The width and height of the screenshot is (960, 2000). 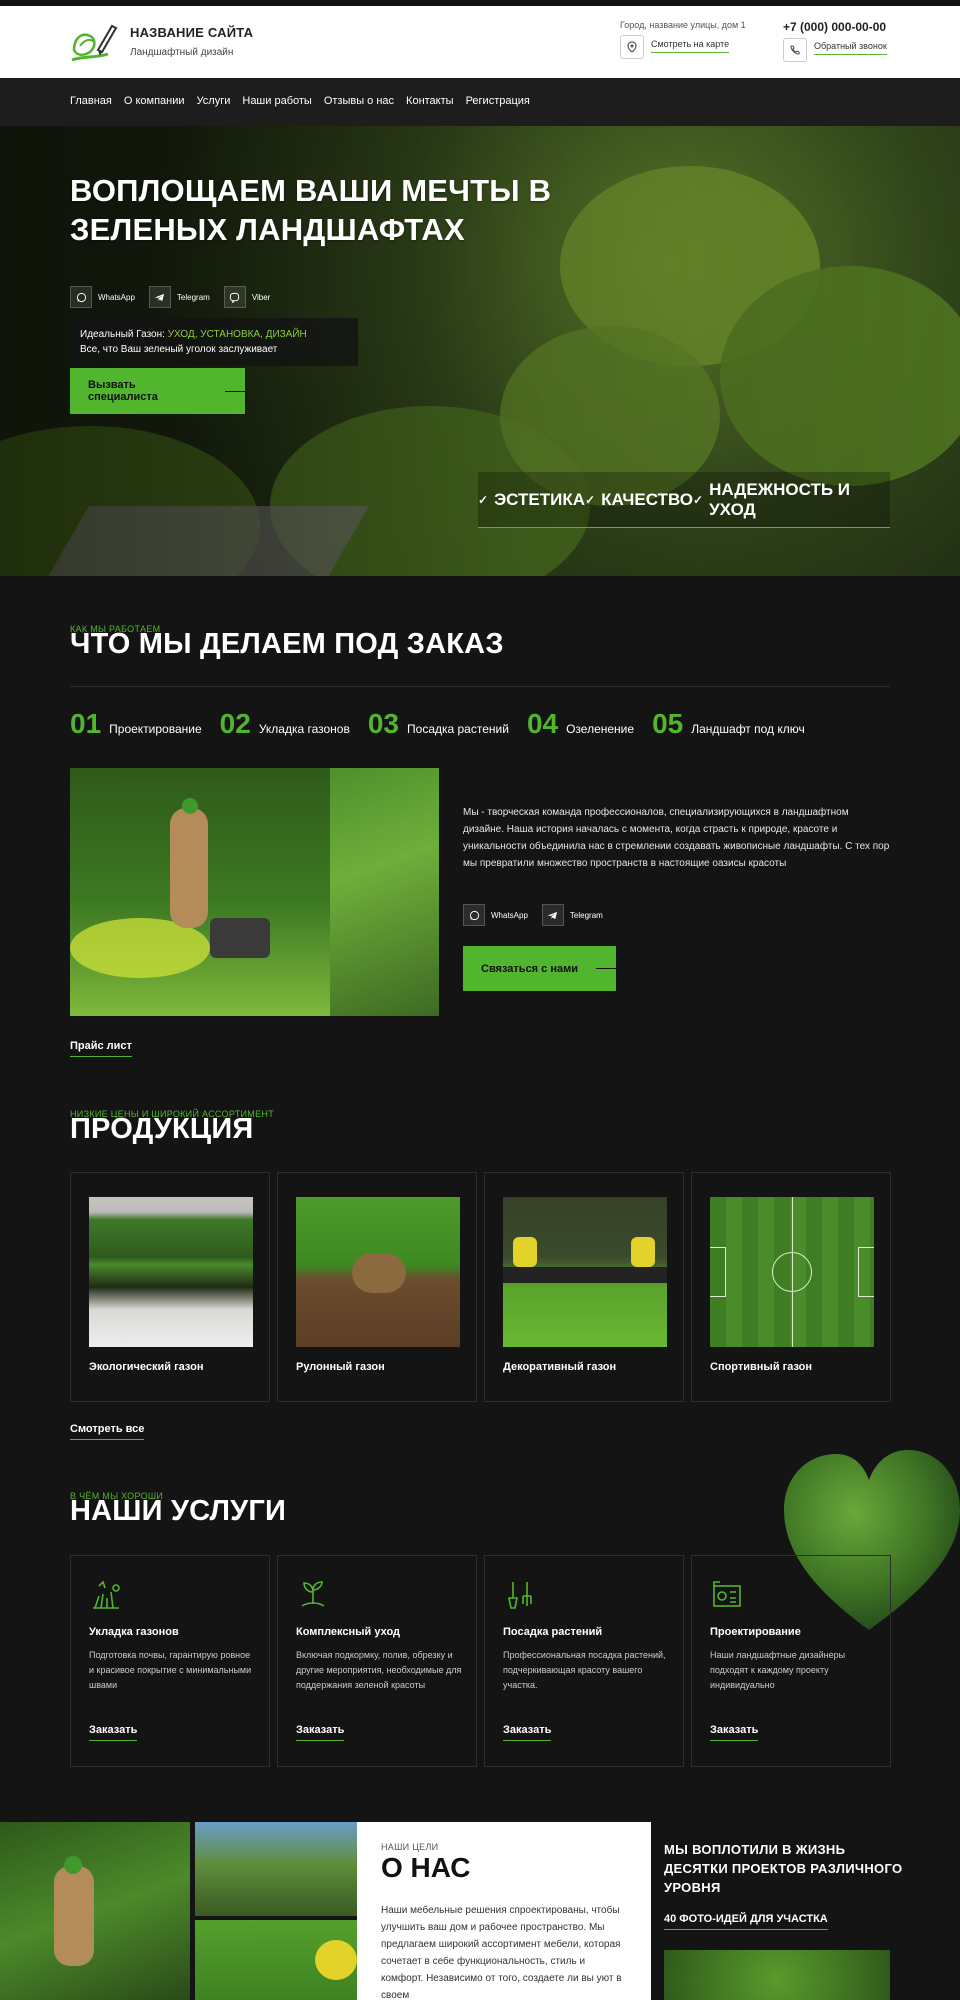 What do you see at coordinates (178, 1511) in the screenshot?
I see `services-title: НАШИ УСЛУГИ` at bounding box center [178, 1511].